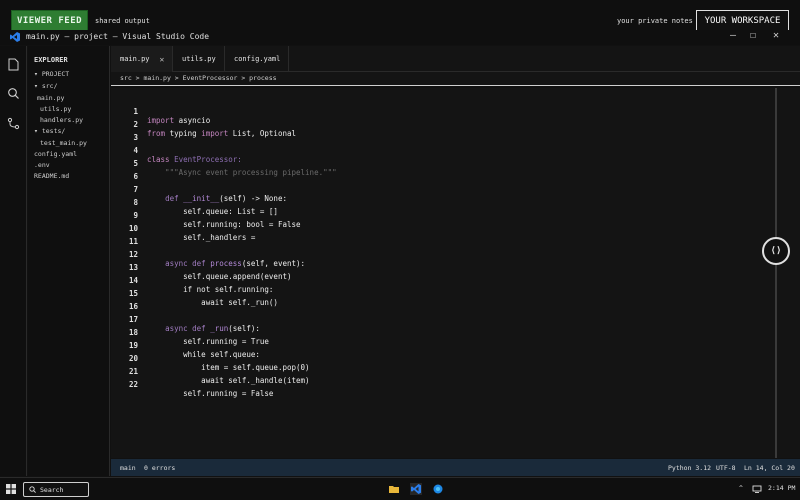  I want to click on class-name: EventProcessor:, so click(205, 159).